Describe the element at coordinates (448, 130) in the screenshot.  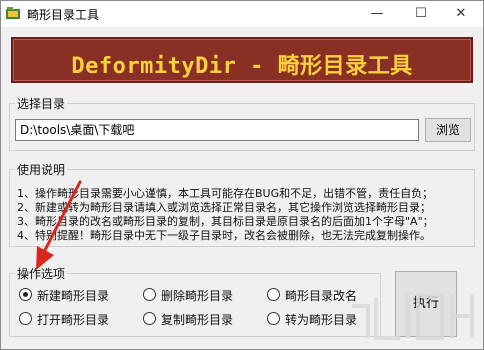
I see `browse-button: 浏览` at that location.